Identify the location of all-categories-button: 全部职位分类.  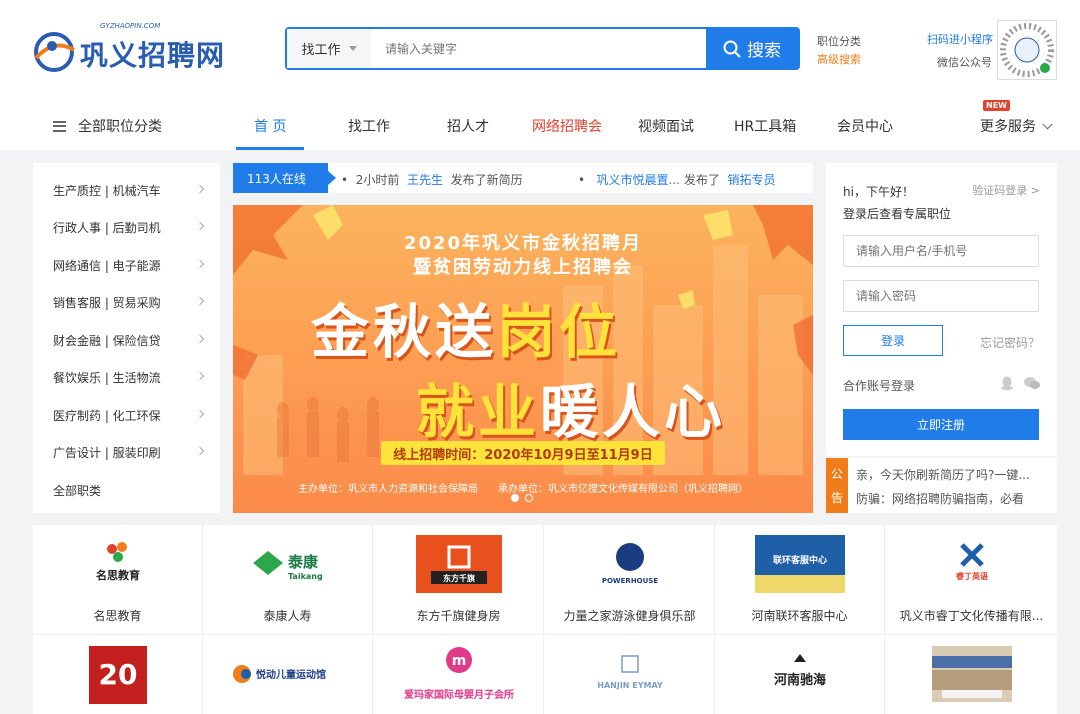
(107, 126).